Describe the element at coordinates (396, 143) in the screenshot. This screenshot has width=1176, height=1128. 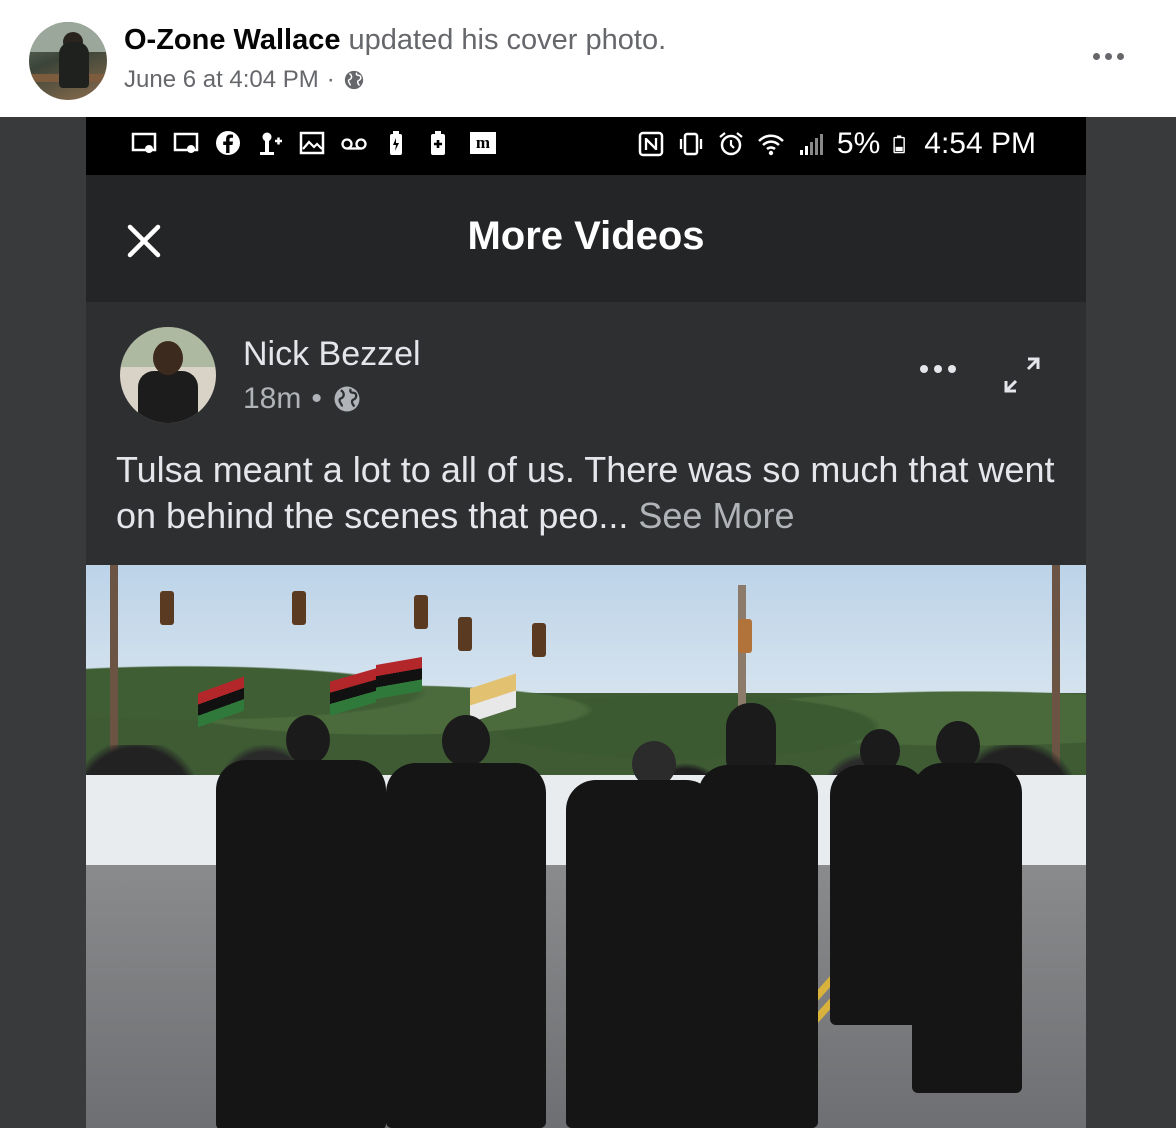
I see `battery-saver-icon` at that location.